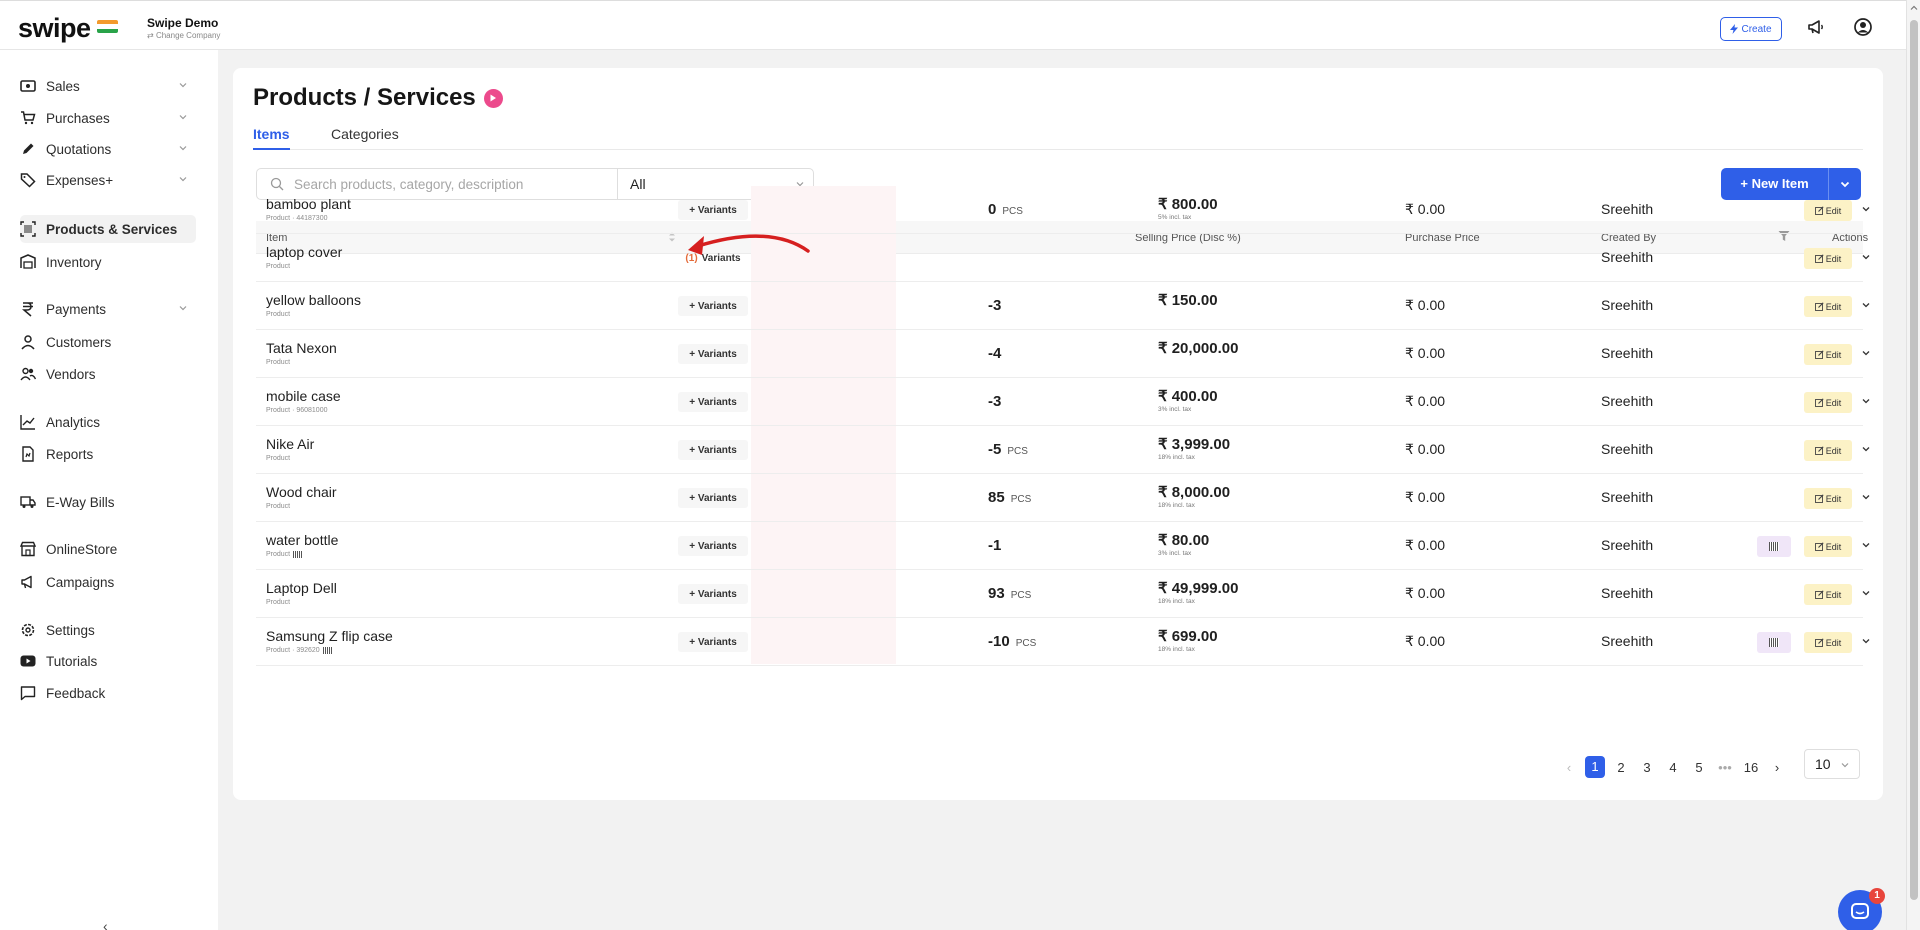  Describe the element at coordinates (1914, 8) in the screenshot. I see `scroll-up-icon` at that location.